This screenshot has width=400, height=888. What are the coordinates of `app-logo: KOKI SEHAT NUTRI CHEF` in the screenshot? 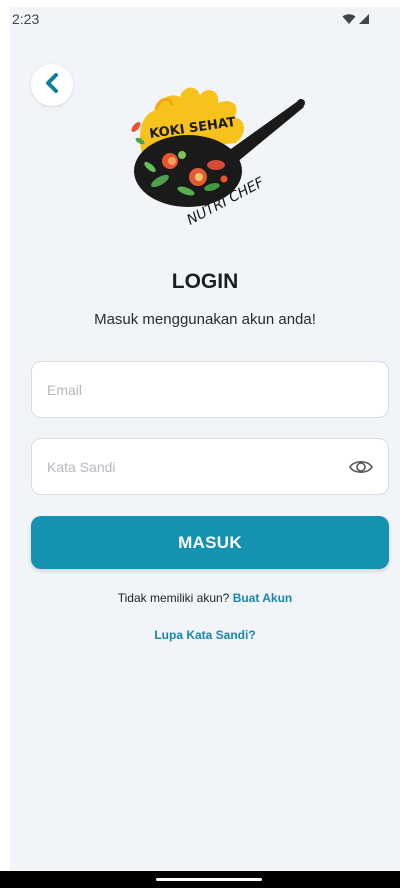 It's located at (213, 158).